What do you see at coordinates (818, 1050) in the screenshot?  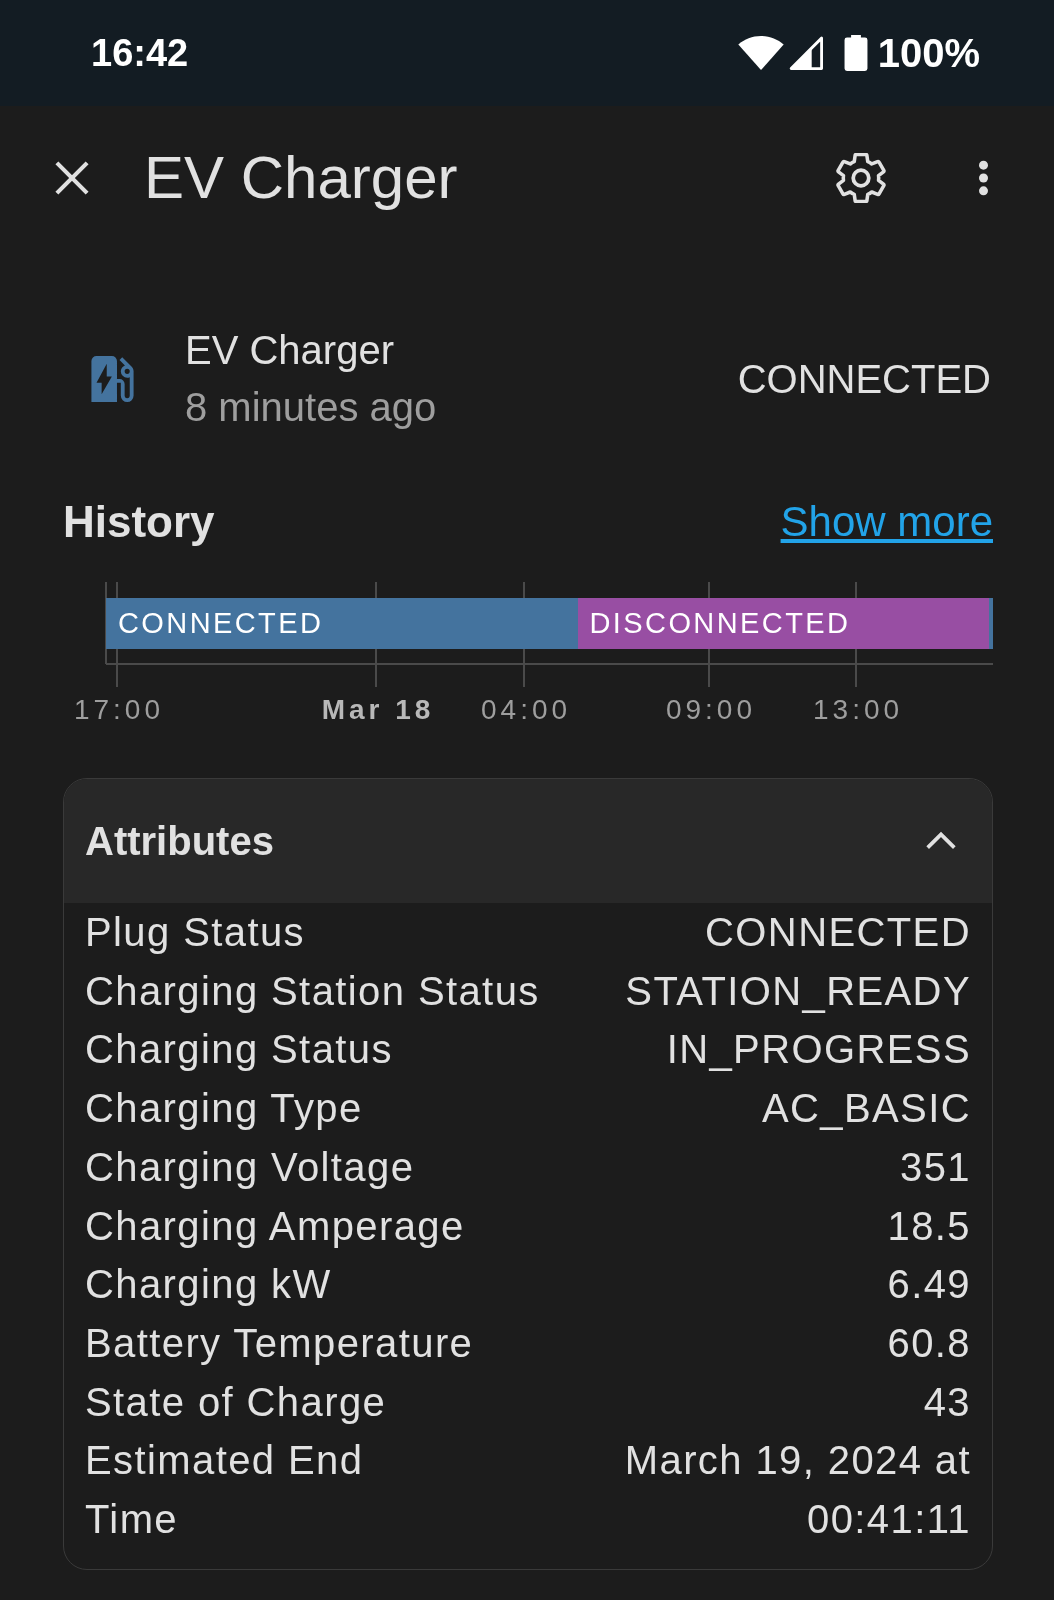 I see `attribute-value: IN_PROGRESS` at bounding box center [818, 1050].